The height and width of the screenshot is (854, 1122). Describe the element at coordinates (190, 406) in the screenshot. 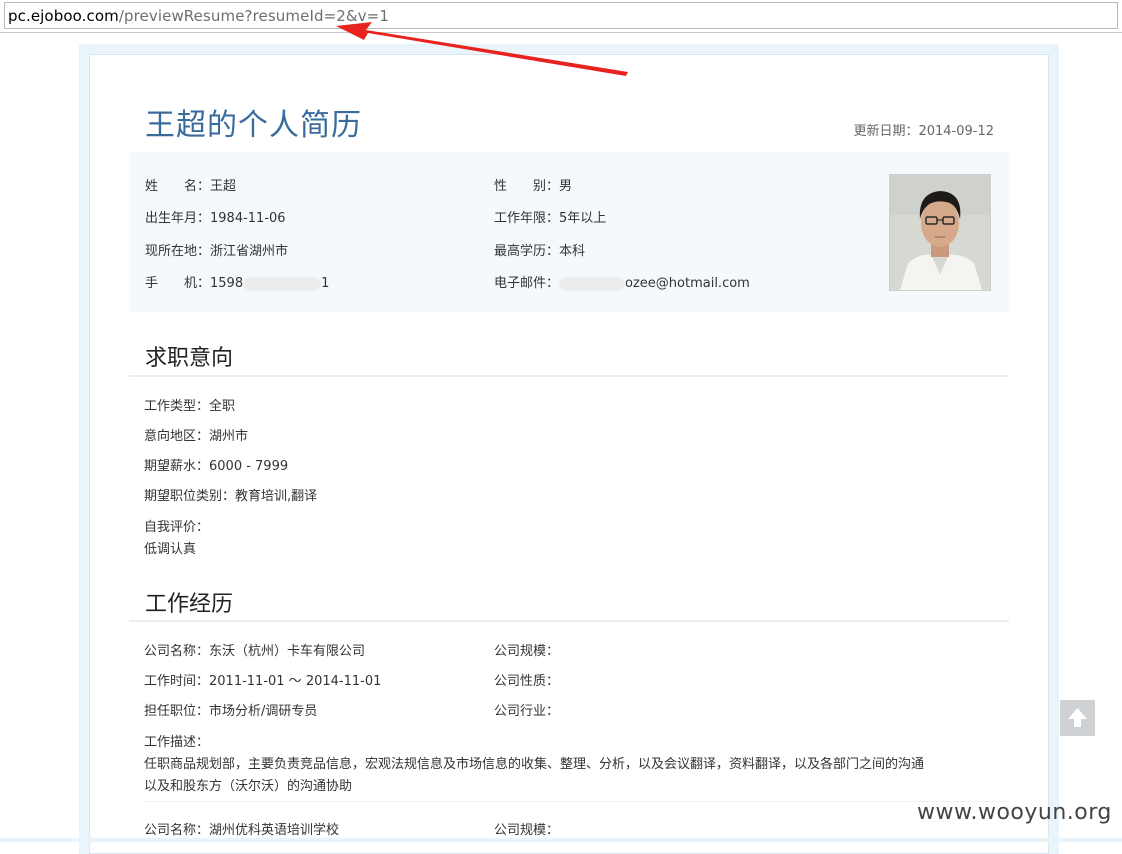

I see `job-type: 工作类型：全职` at that location.